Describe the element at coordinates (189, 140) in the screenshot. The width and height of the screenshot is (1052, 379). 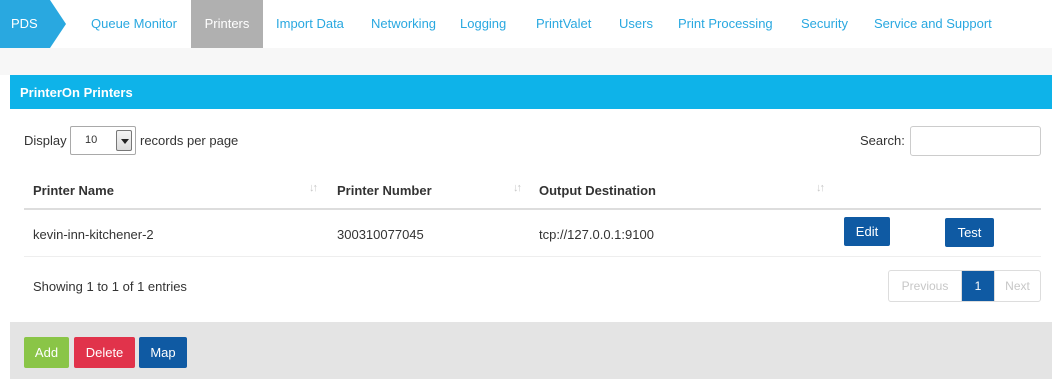
I see `records-per-page-label: records per page` at that location.